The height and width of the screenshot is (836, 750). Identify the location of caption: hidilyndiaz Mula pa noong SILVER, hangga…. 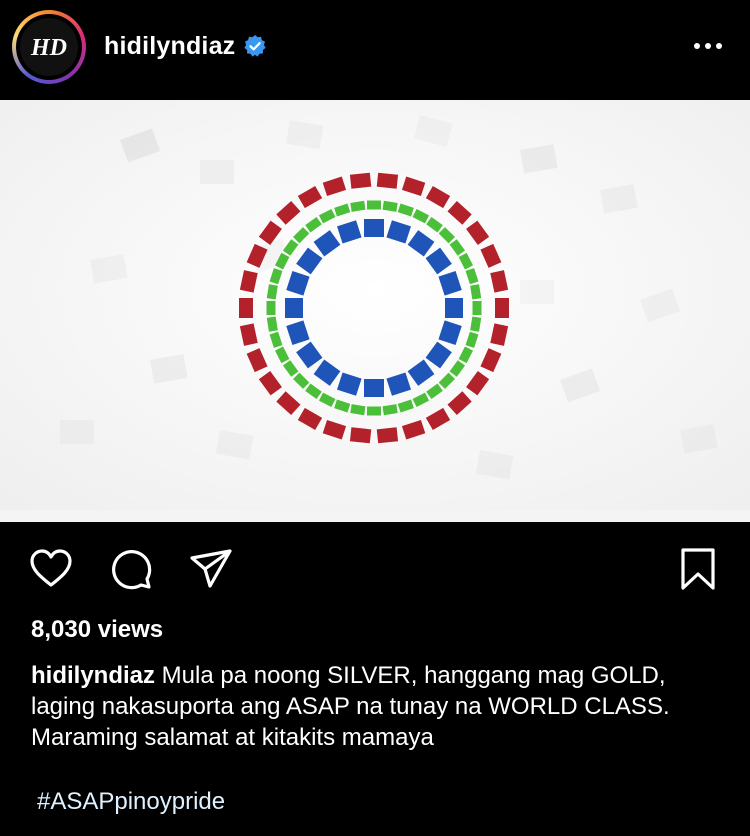
(376, 706).